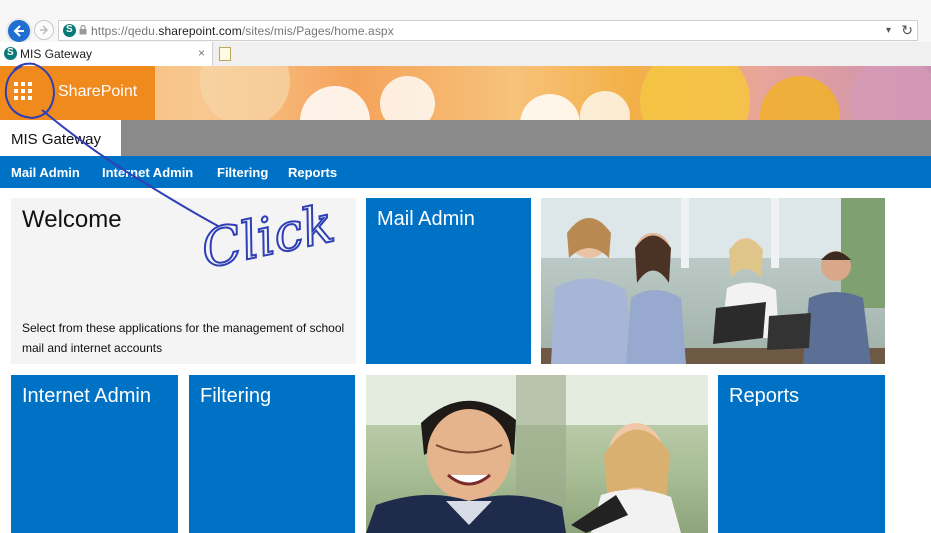  Describe the element at coordinates (312, 172) in the screenshot. I see `nav-item-reports: Reports` at that location.